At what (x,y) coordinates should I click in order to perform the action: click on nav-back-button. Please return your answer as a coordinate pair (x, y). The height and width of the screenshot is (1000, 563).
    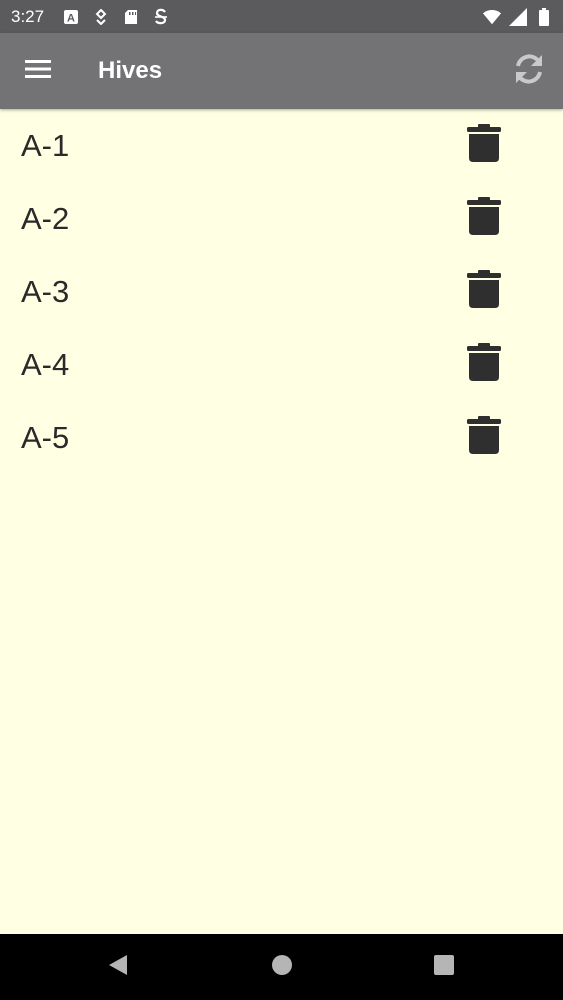
    Looking at the image, I should click on (118, 967).